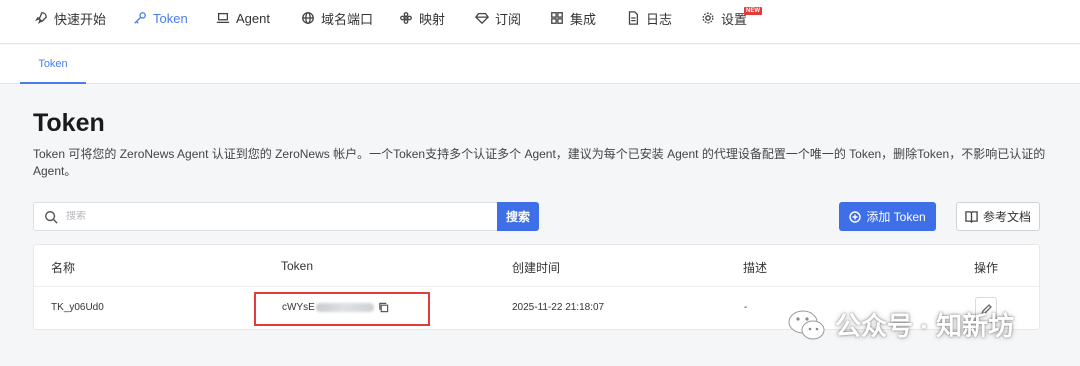  What do you see at coordinates (347, 19) in the screenshot?
I see `nav-label: 域名端口` at bounding box center [347, 19].